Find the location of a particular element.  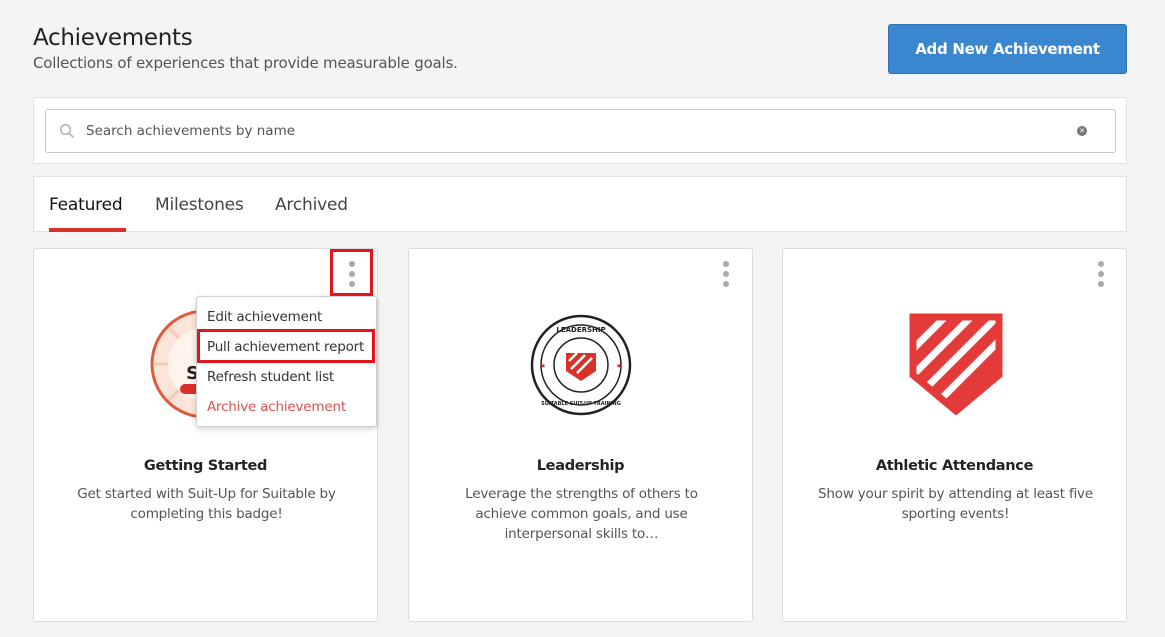

card-title: Leadership is located at coordinates (580, 466).